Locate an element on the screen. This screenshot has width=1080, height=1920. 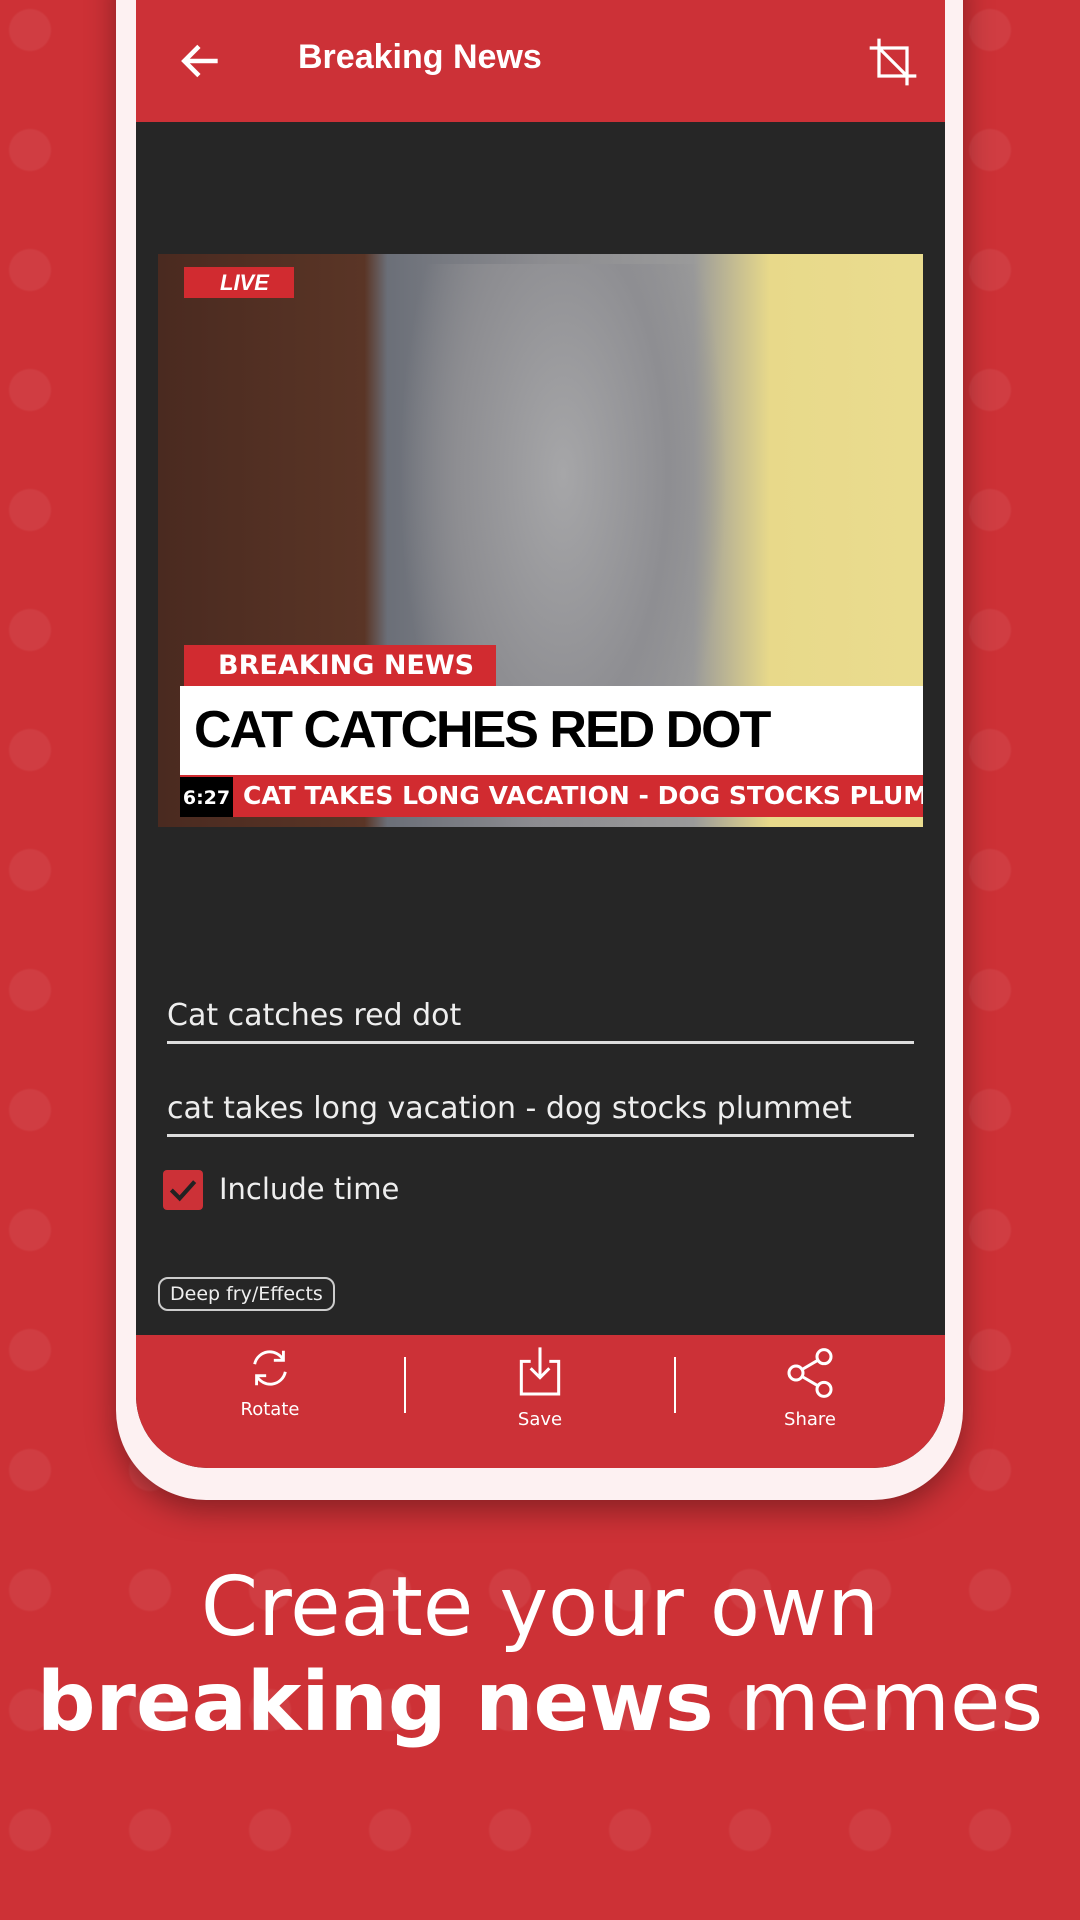
share-icon is located at coordinates (810, 1373).